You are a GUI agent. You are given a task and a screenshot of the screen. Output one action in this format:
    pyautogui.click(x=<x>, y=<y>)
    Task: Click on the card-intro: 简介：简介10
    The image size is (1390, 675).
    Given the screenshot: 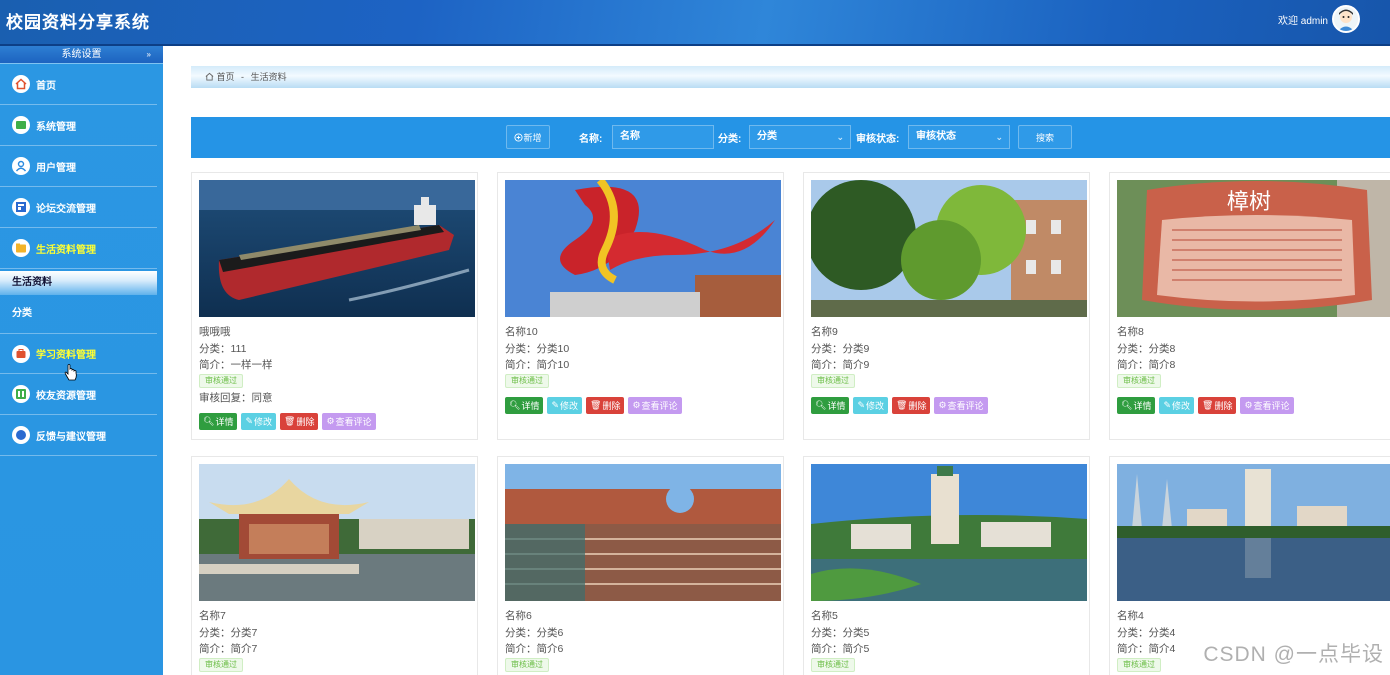 What is the action you would take?
    pyautogui.click(x=537, y=365)
    